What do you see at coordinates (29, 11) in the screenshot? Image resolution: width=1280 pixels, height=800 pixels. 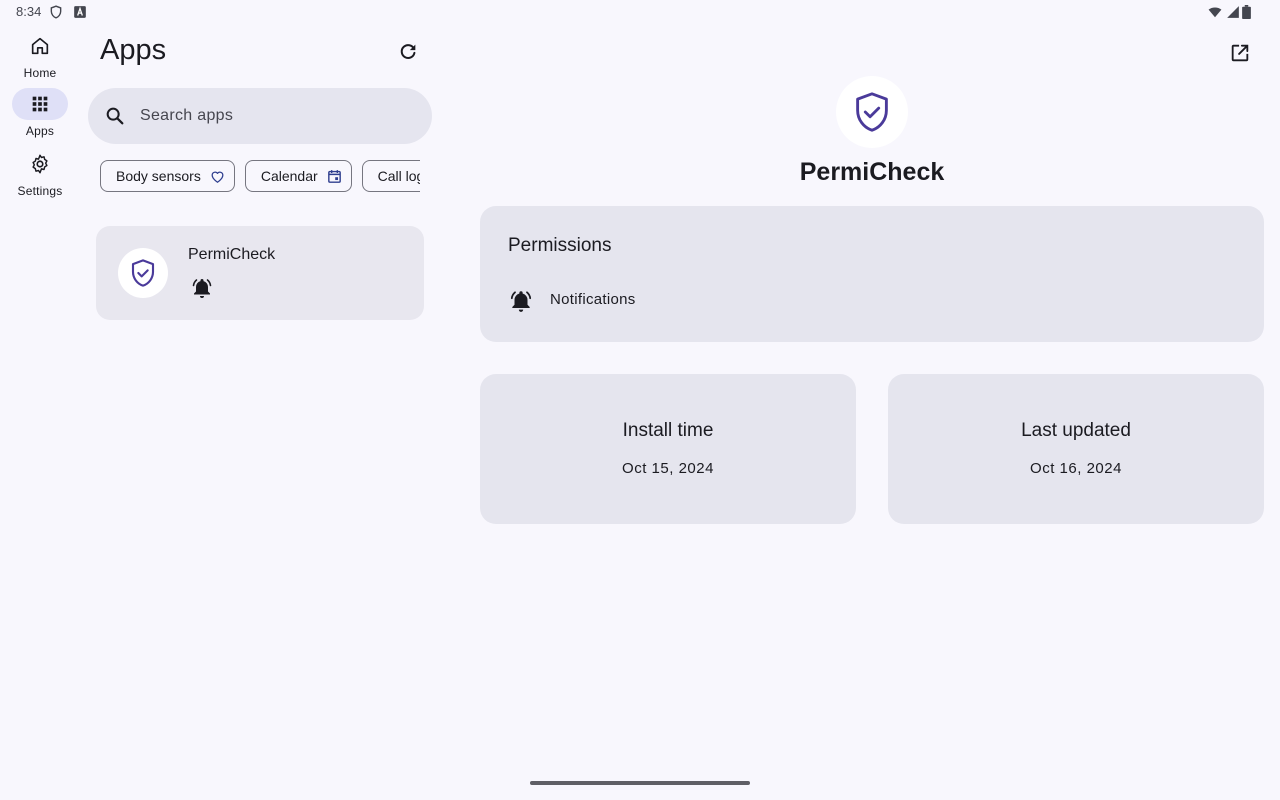 I see `status-time: 8:34` at bounding box center [29, 11].